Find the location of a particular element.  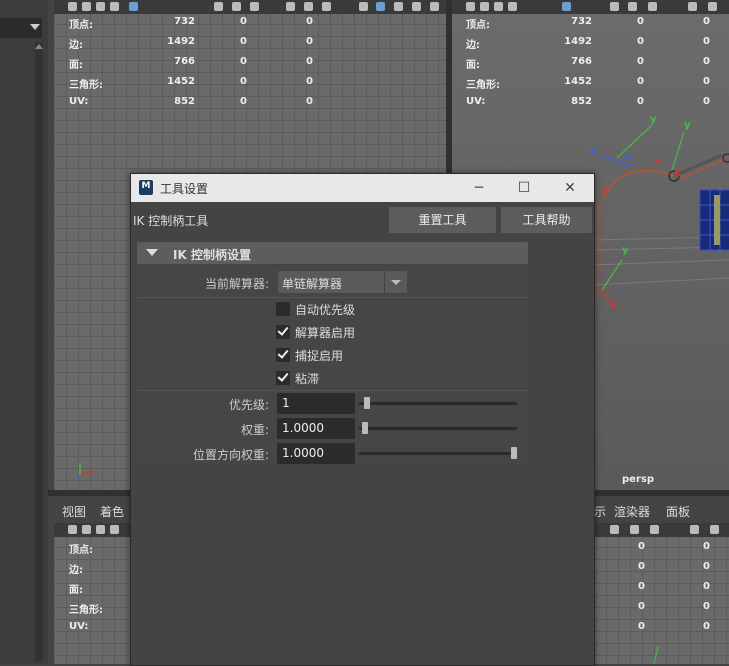

pos-weight-slider-handle is located at coordinates (514, 453).